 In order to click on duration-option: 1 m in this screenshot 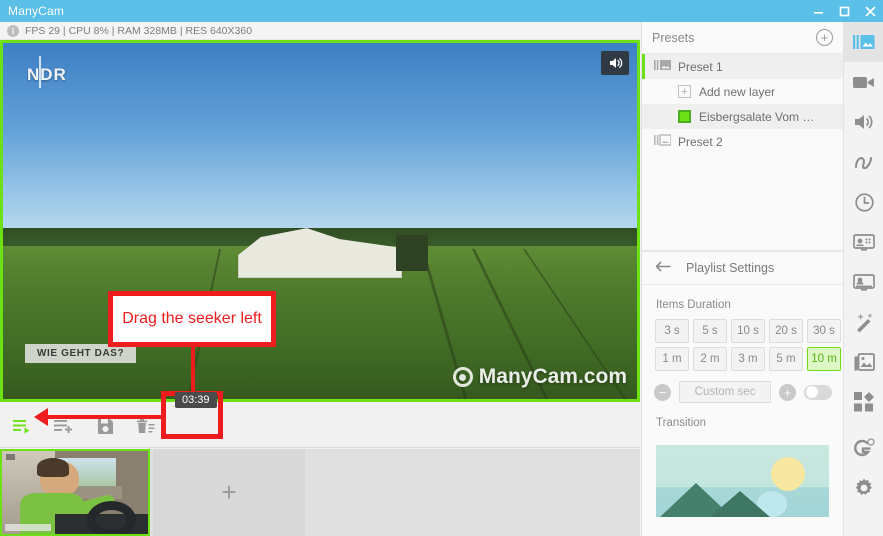, I will do `click(672, 359)`.